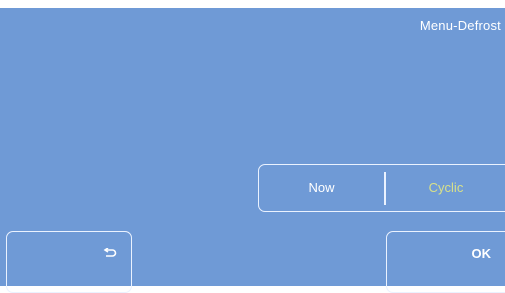  Describe the element at coordinates (110, 253) in the screenshot. I see `return-arrow-icon` at that location.